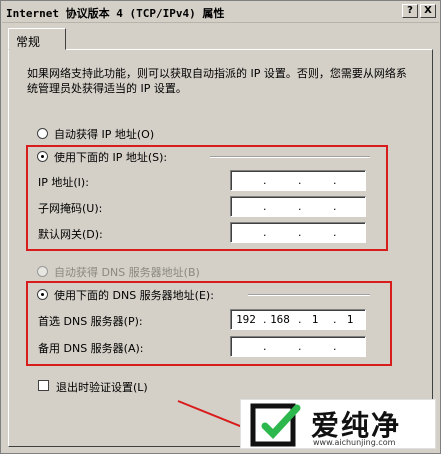 The image size is (441, 454). What do you see at coordinates (428, 11) in the screenshot?
I see `close-button: X` at bounding box center [428, 11].